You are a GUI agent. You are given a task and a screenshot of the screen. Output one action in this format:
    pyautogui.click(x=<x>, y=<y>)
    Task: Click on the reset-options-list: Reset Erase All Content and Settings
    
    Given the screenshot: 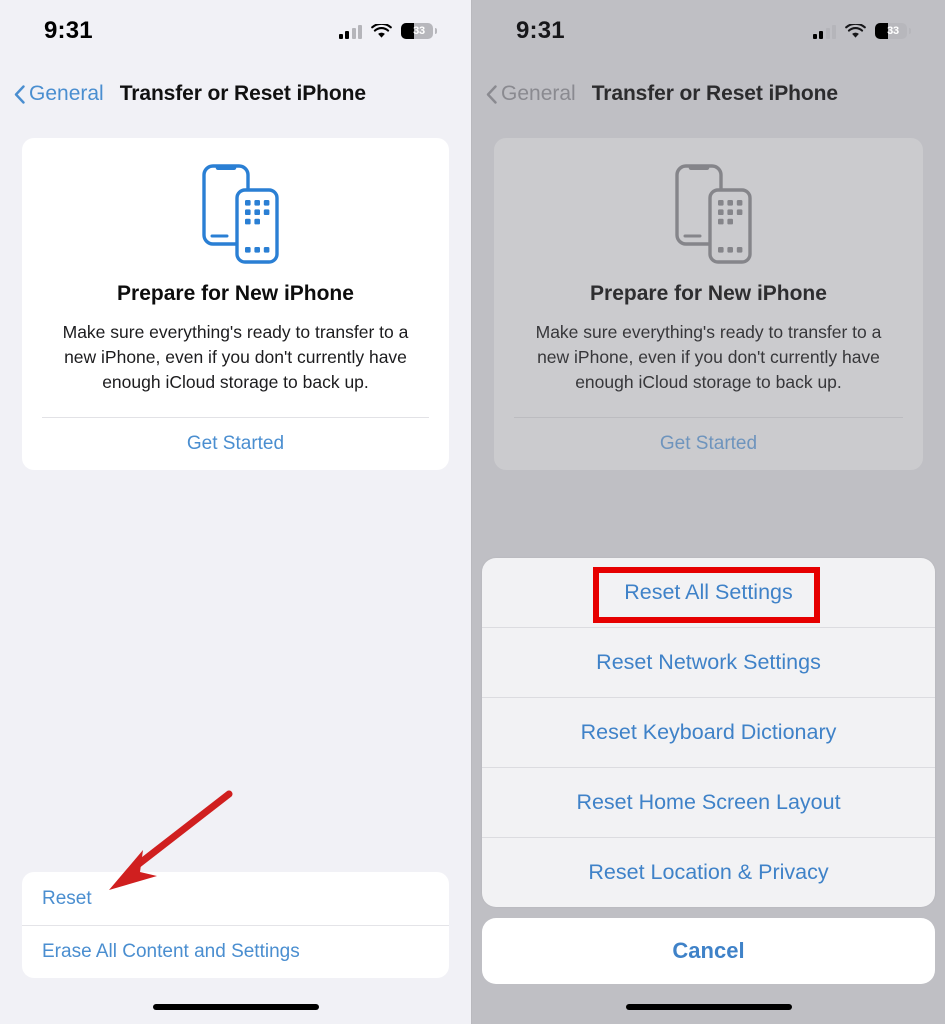 What is the action you would take?
    pyautogui.click(x=235, y=925)
    